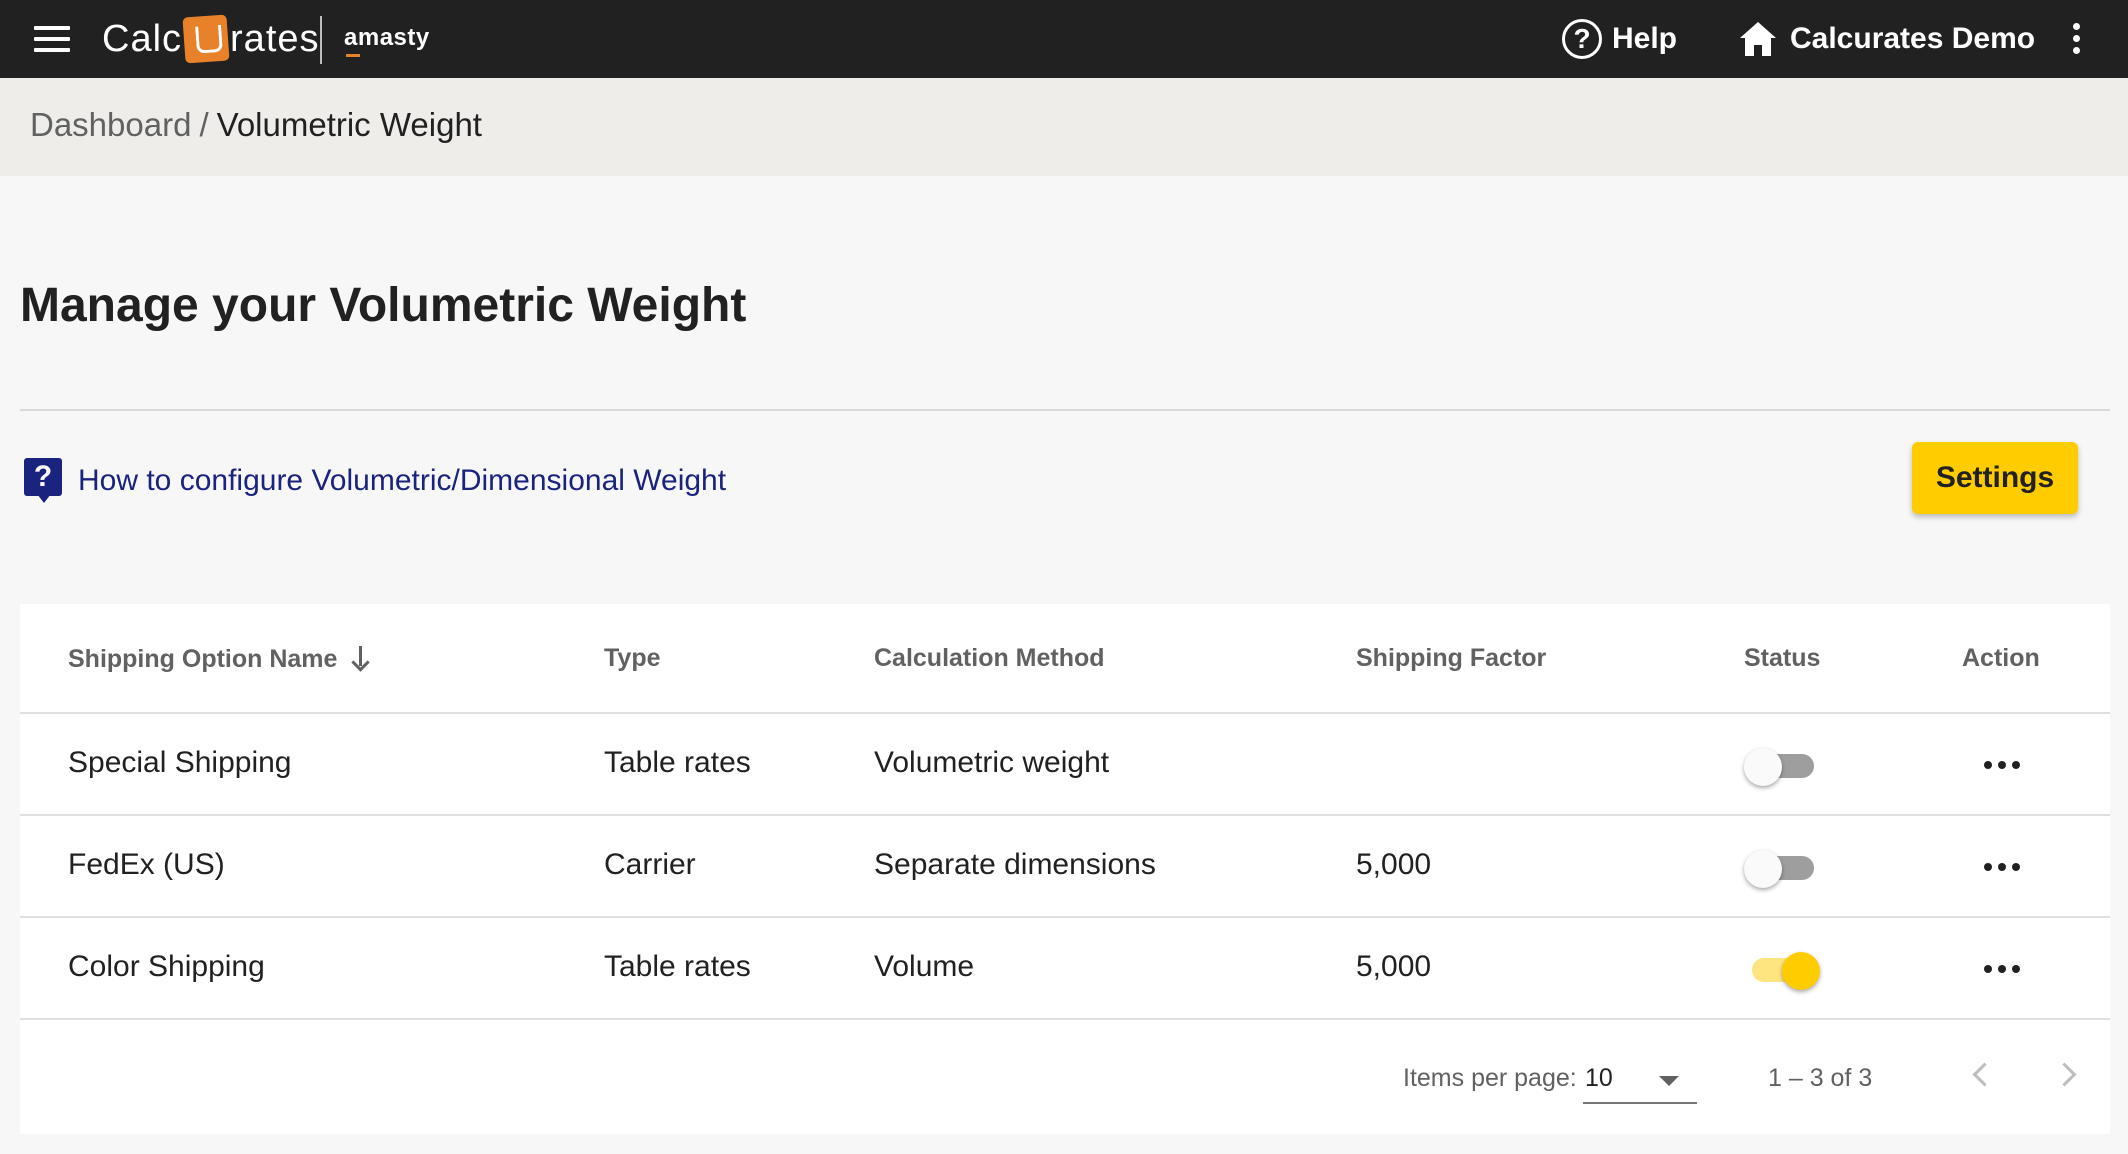  What do you see at coordinates (142, 38) in the screenshot?
I see `logo-prefix: Calc` at bounding box center [142, 38].